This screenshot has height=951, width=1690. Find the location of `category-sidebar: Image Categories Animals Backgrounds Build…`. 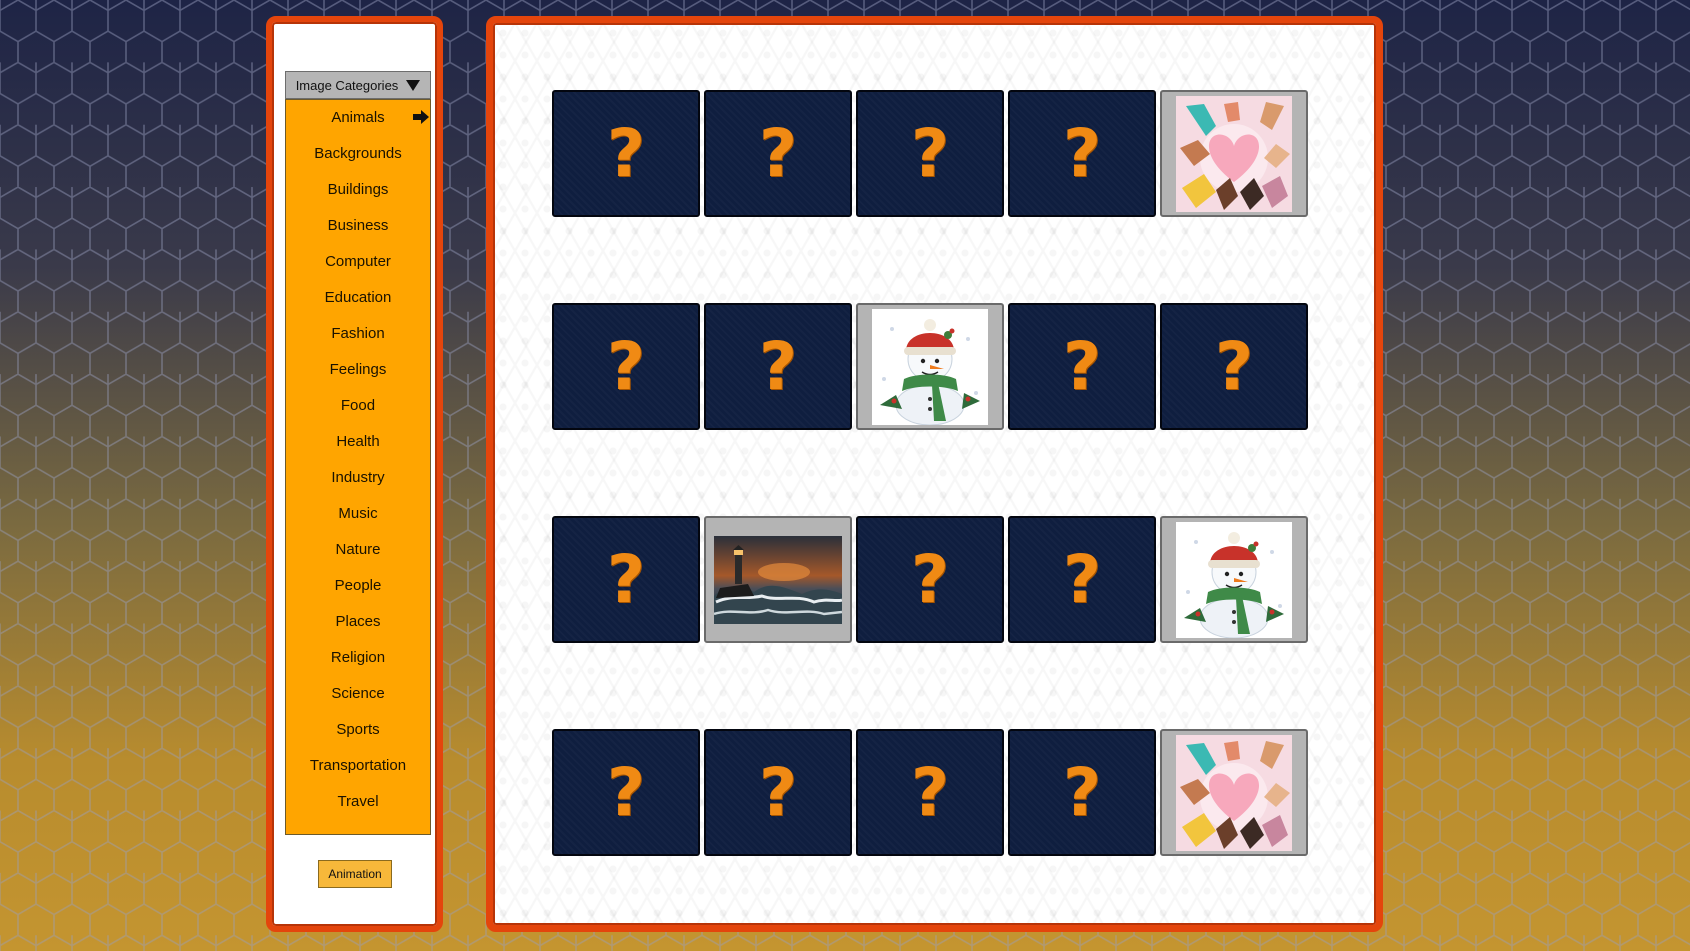

category-sidebar: Image Categories Animals Backgrounds Build… is located at coordinates (354, 474).